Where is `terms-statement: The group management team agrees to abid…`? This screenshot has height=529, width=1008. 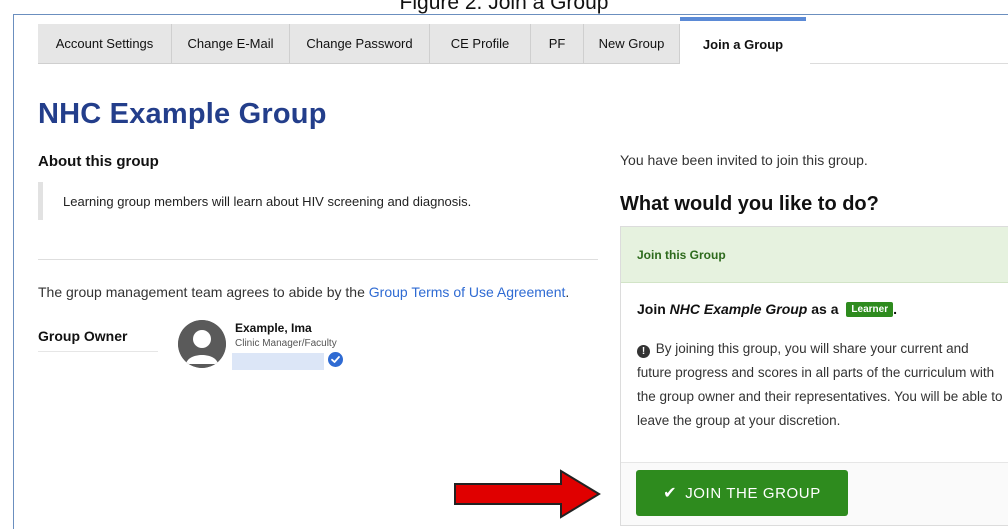 terms-statement: The group management team agrees to abid… is located at coordinates (303, 292).